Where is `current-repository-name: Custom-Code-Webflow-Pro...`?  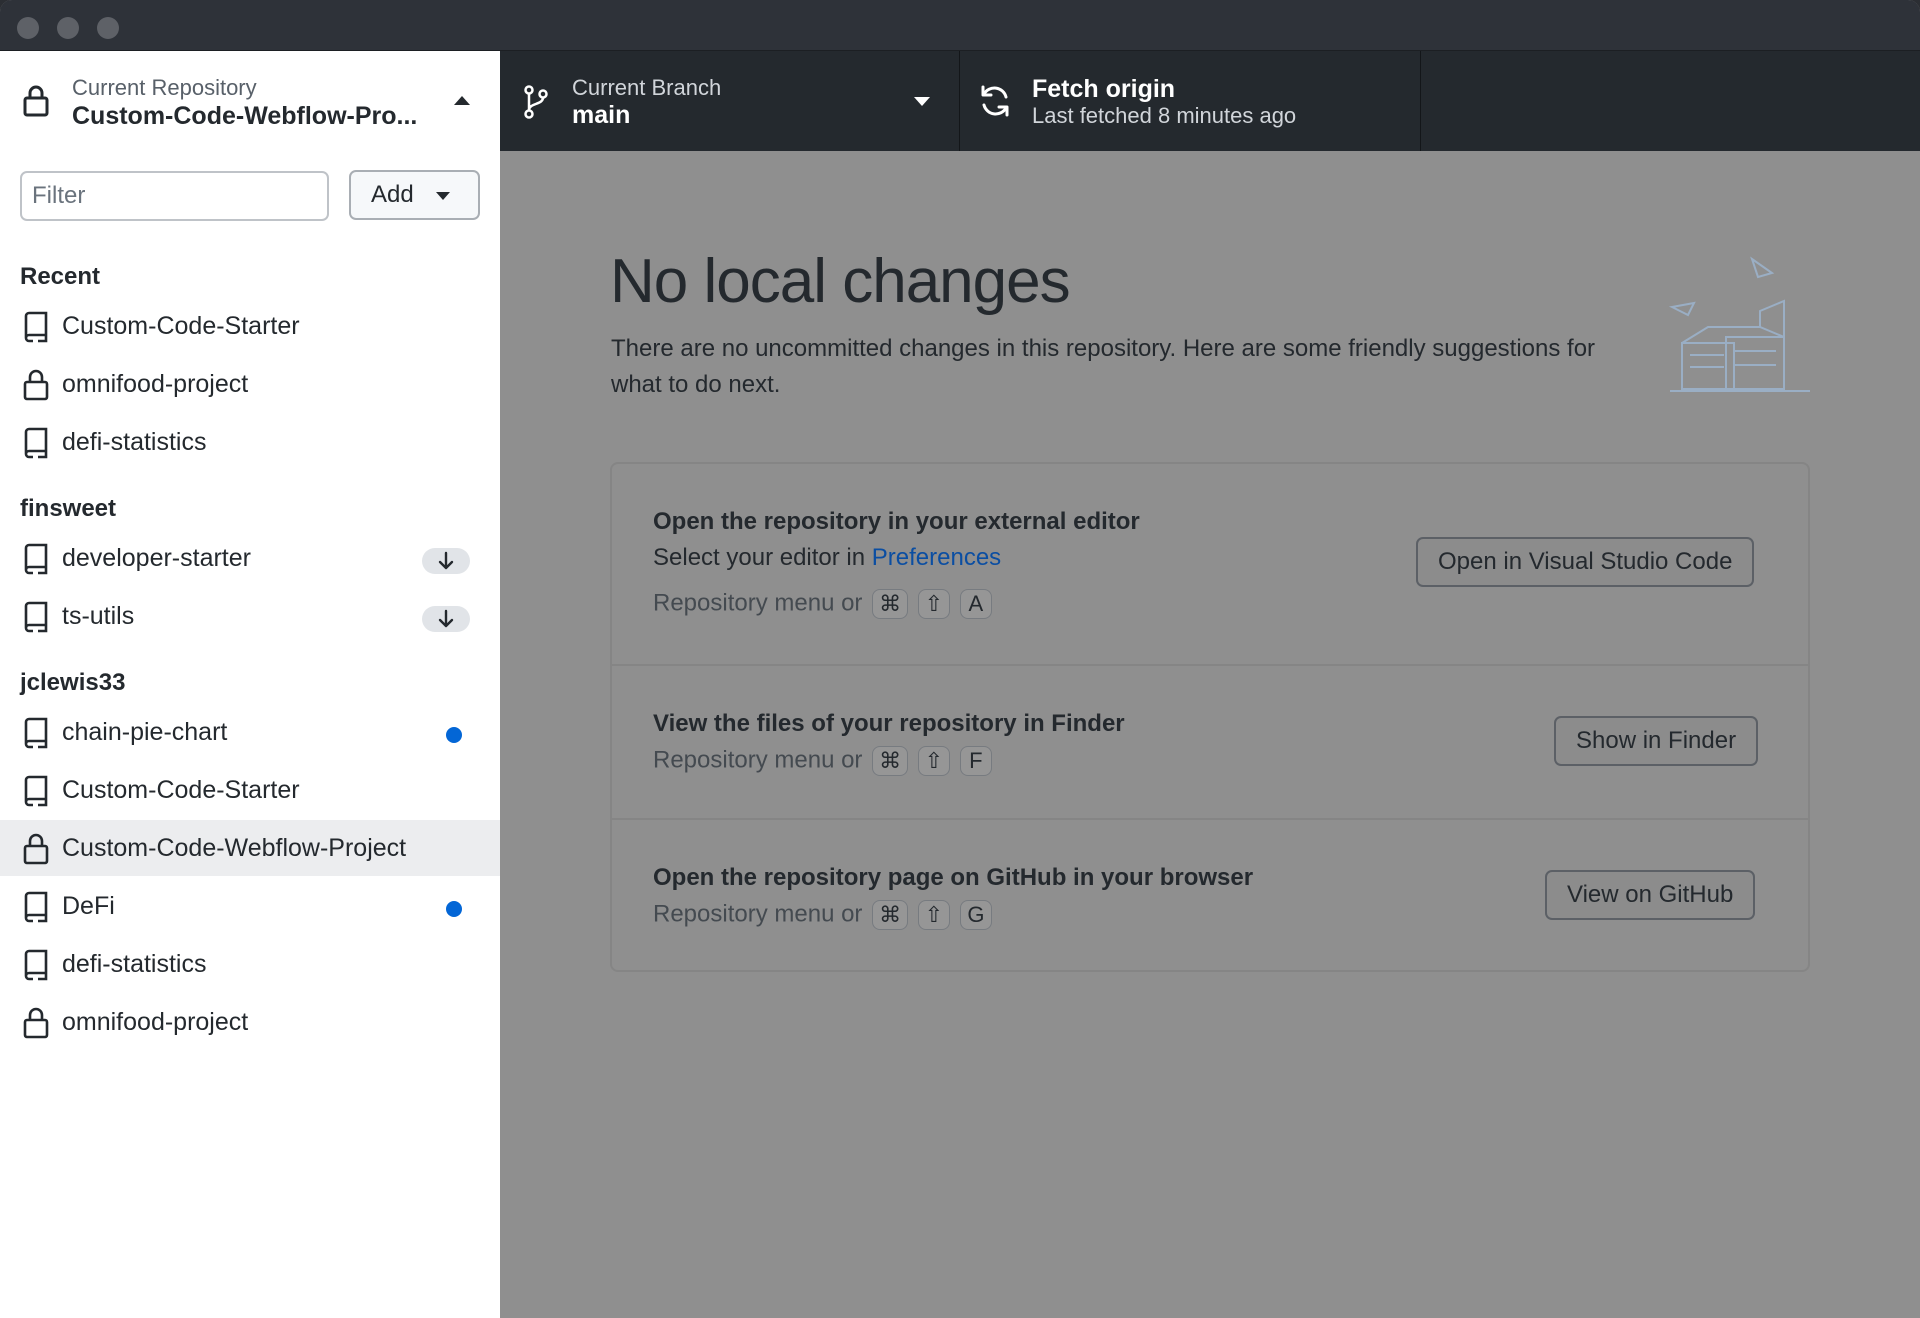
current-repository-name: Custom-Code-Webflow-Pro... is located at coordinates (245, 116).